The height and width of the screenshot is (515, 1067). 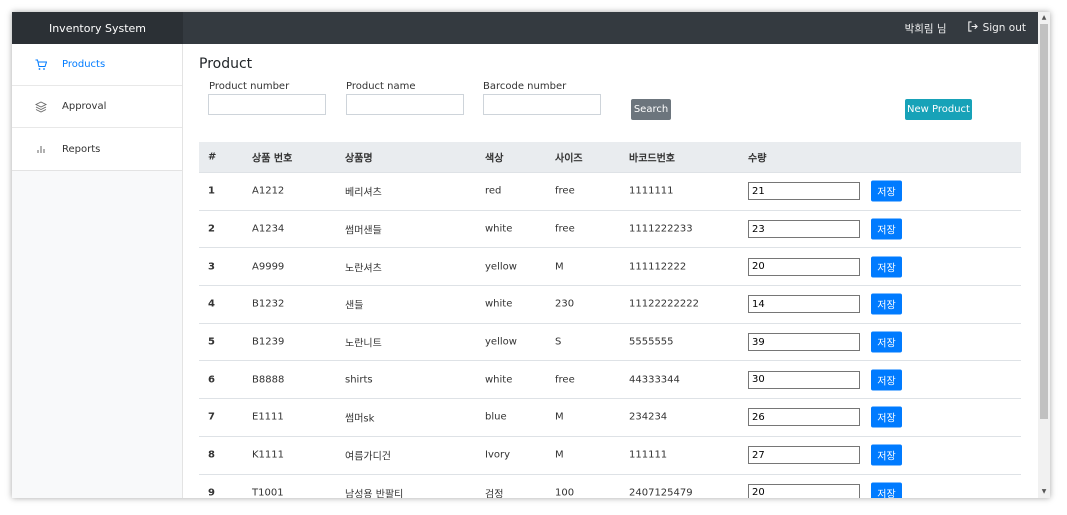 What do you see at coordinates (648, 455) in the screenshot?
I see `cell-barcode: 111111` at bounding box center [648, 455].